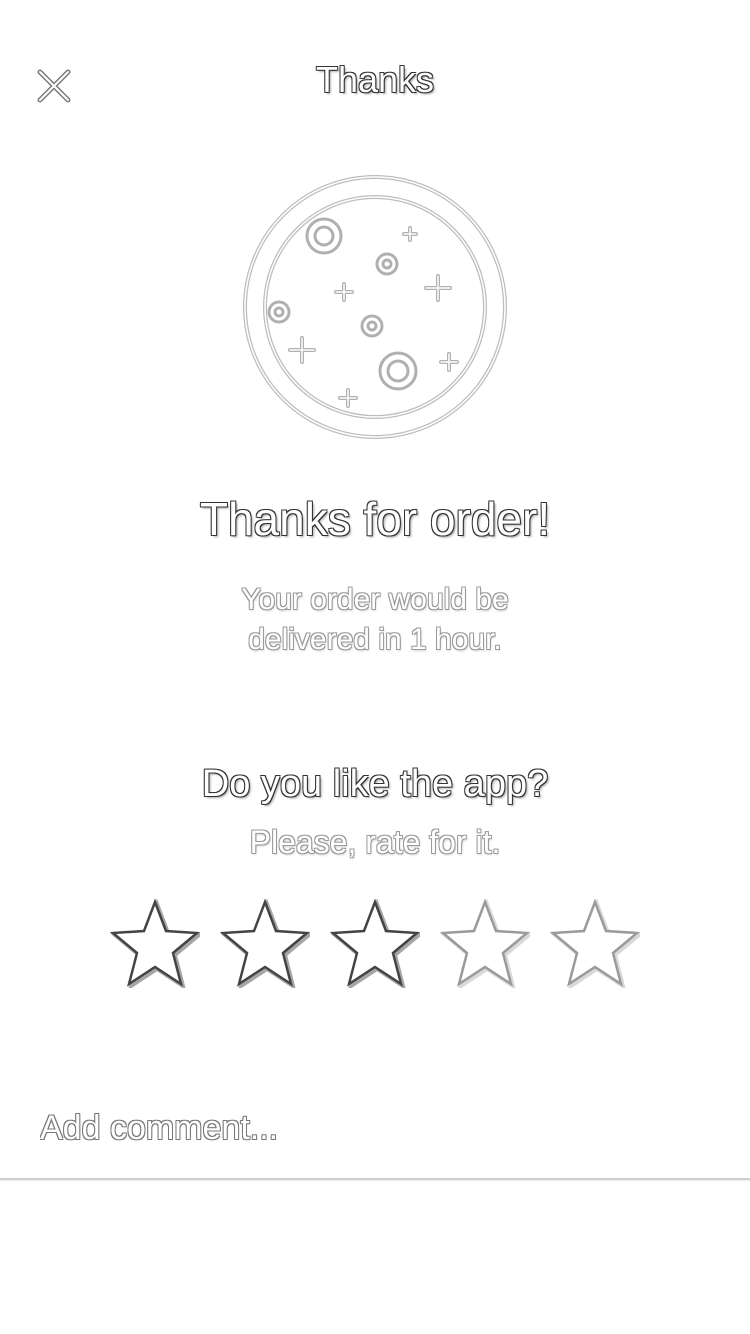 The image size is (750, 1334). I want to click on confirmation-headline: Thanks for order!, so click(375, 519).